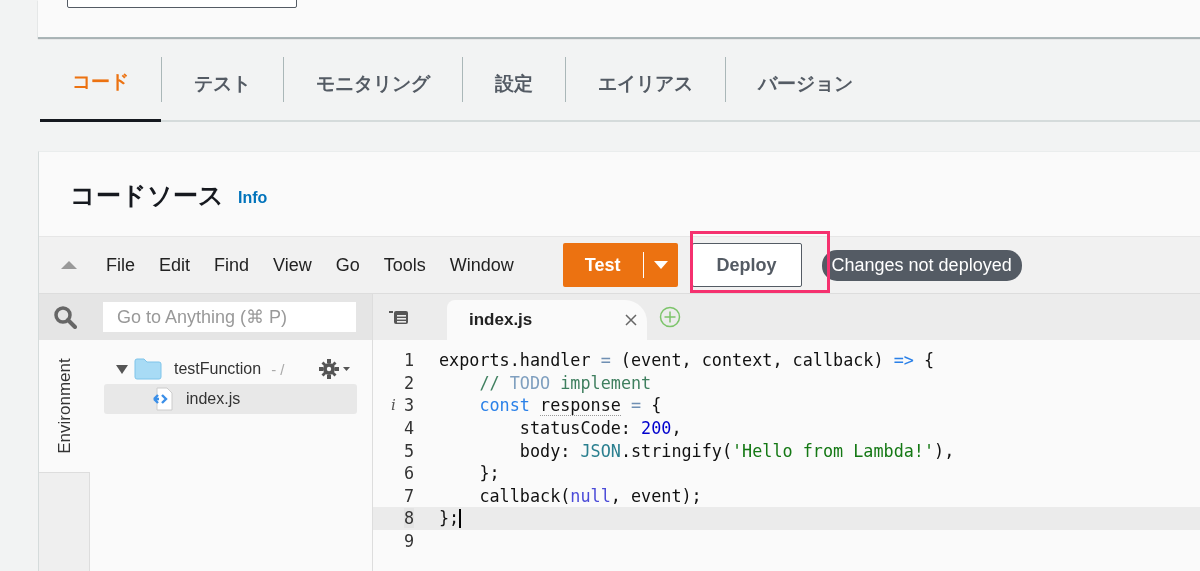 The height and width of the screenshot is (571, 1200). I want to click on tree-item: index.js, so click(230, 399).